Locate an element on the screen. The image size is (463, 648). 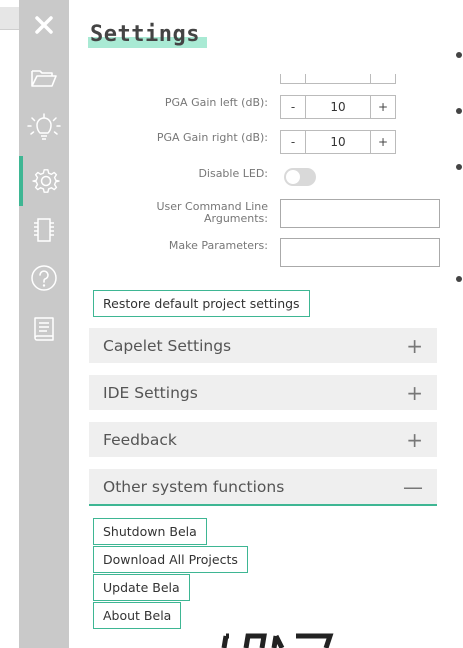
section-label: Capelet Settings is located at coordinates (167, 346).